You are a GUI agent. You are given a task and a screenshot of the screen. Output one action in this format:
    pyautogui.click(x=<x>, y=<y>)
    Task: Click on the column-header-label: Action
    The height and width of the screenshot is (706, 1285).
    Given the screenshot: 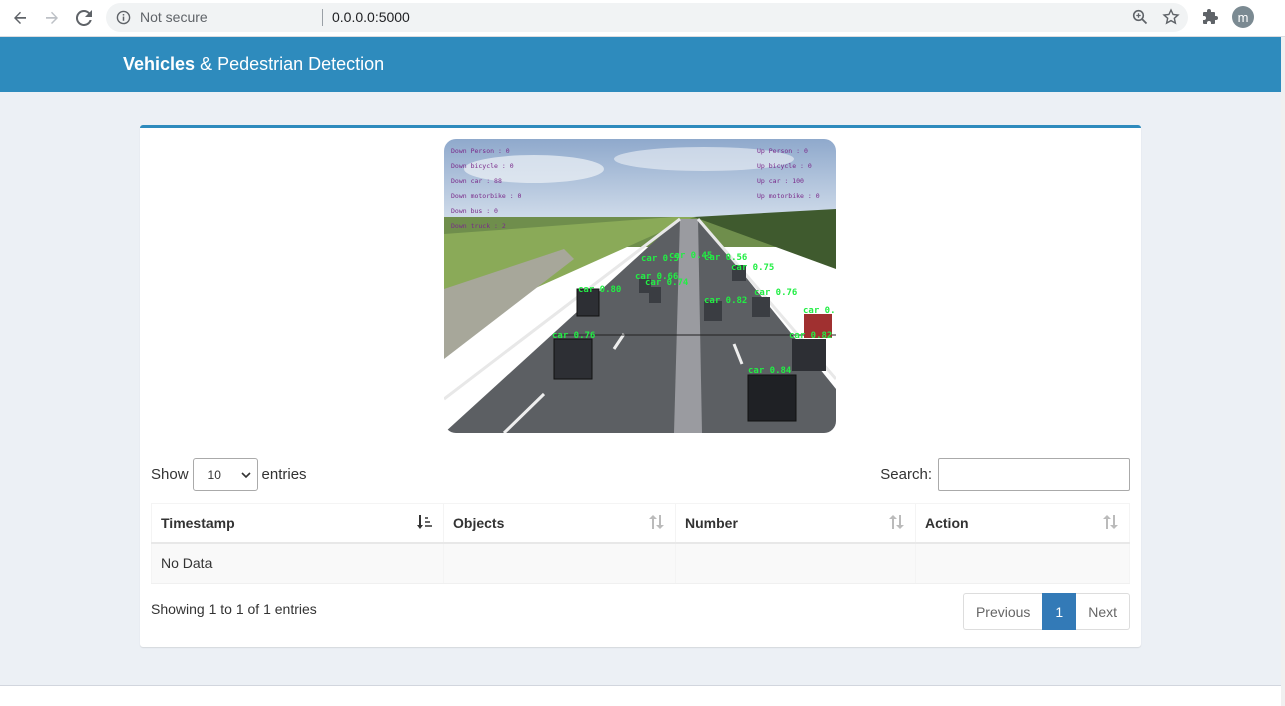 What is the action you would take?
    pyautogui.click(x=947, y=522)
    